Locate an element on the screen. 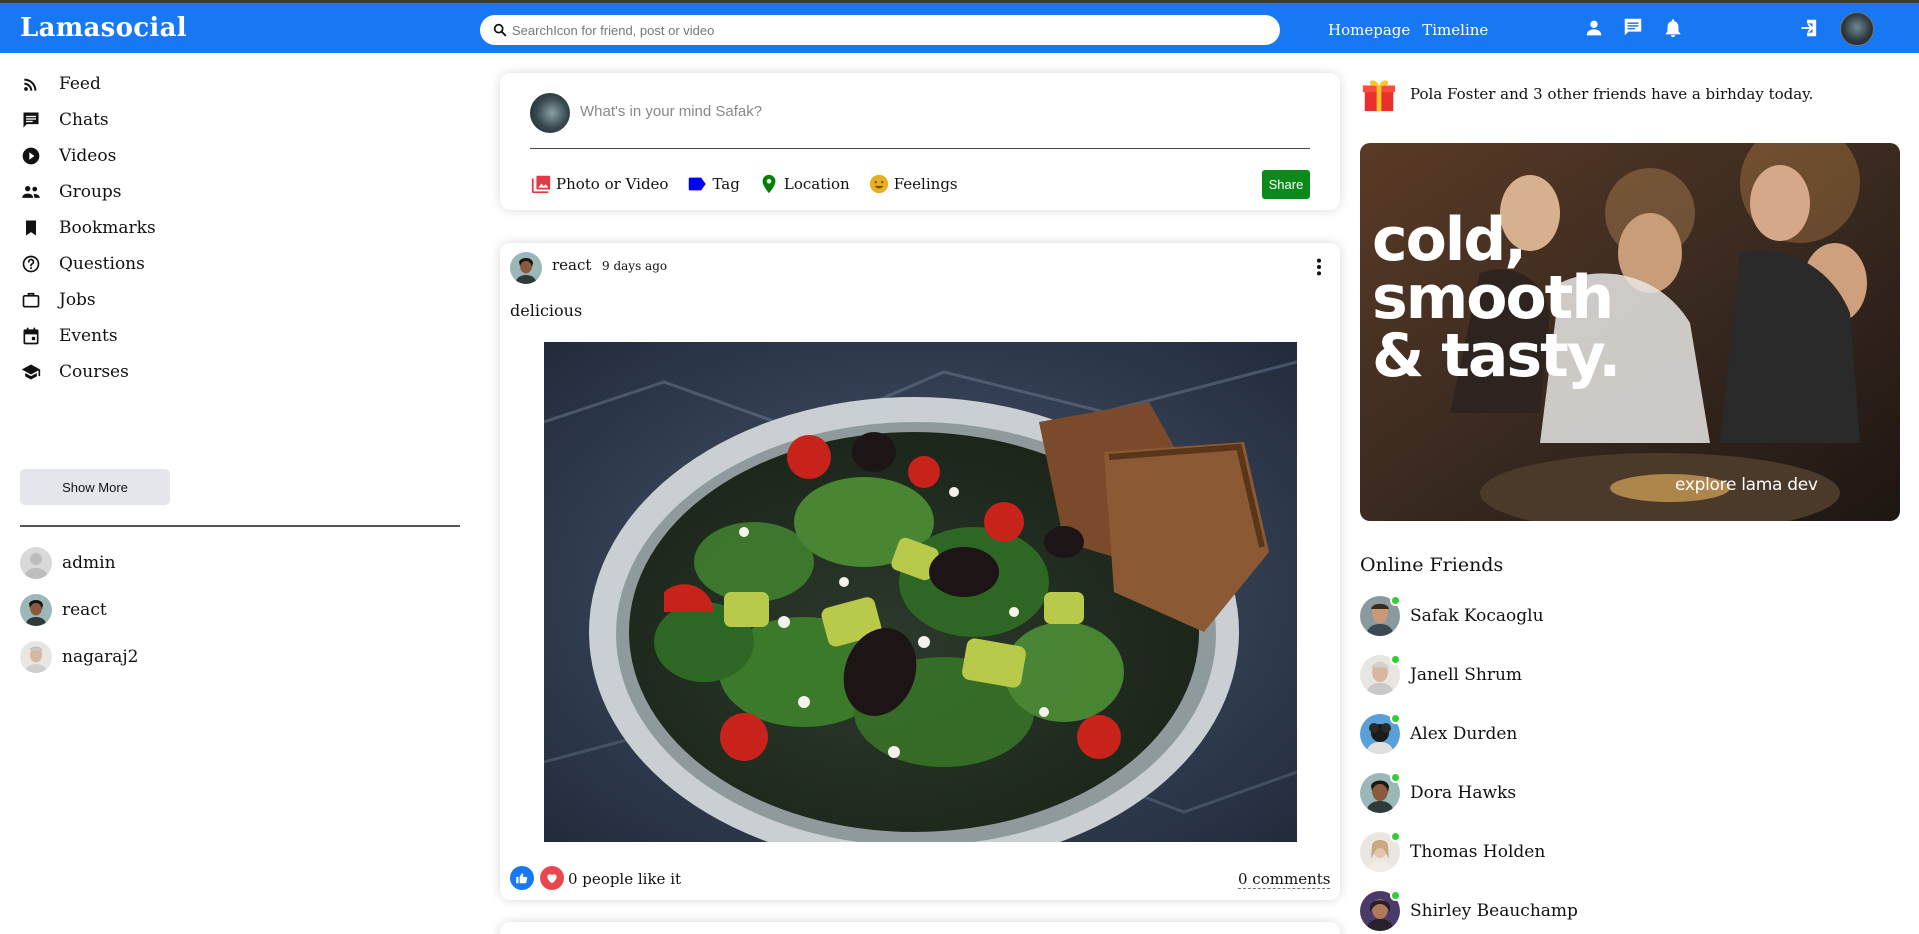 The height and width of the screenshot is (934, 1919). friend-item-nagaraj2: nagaraj2 is located at coordinates (79, 657).